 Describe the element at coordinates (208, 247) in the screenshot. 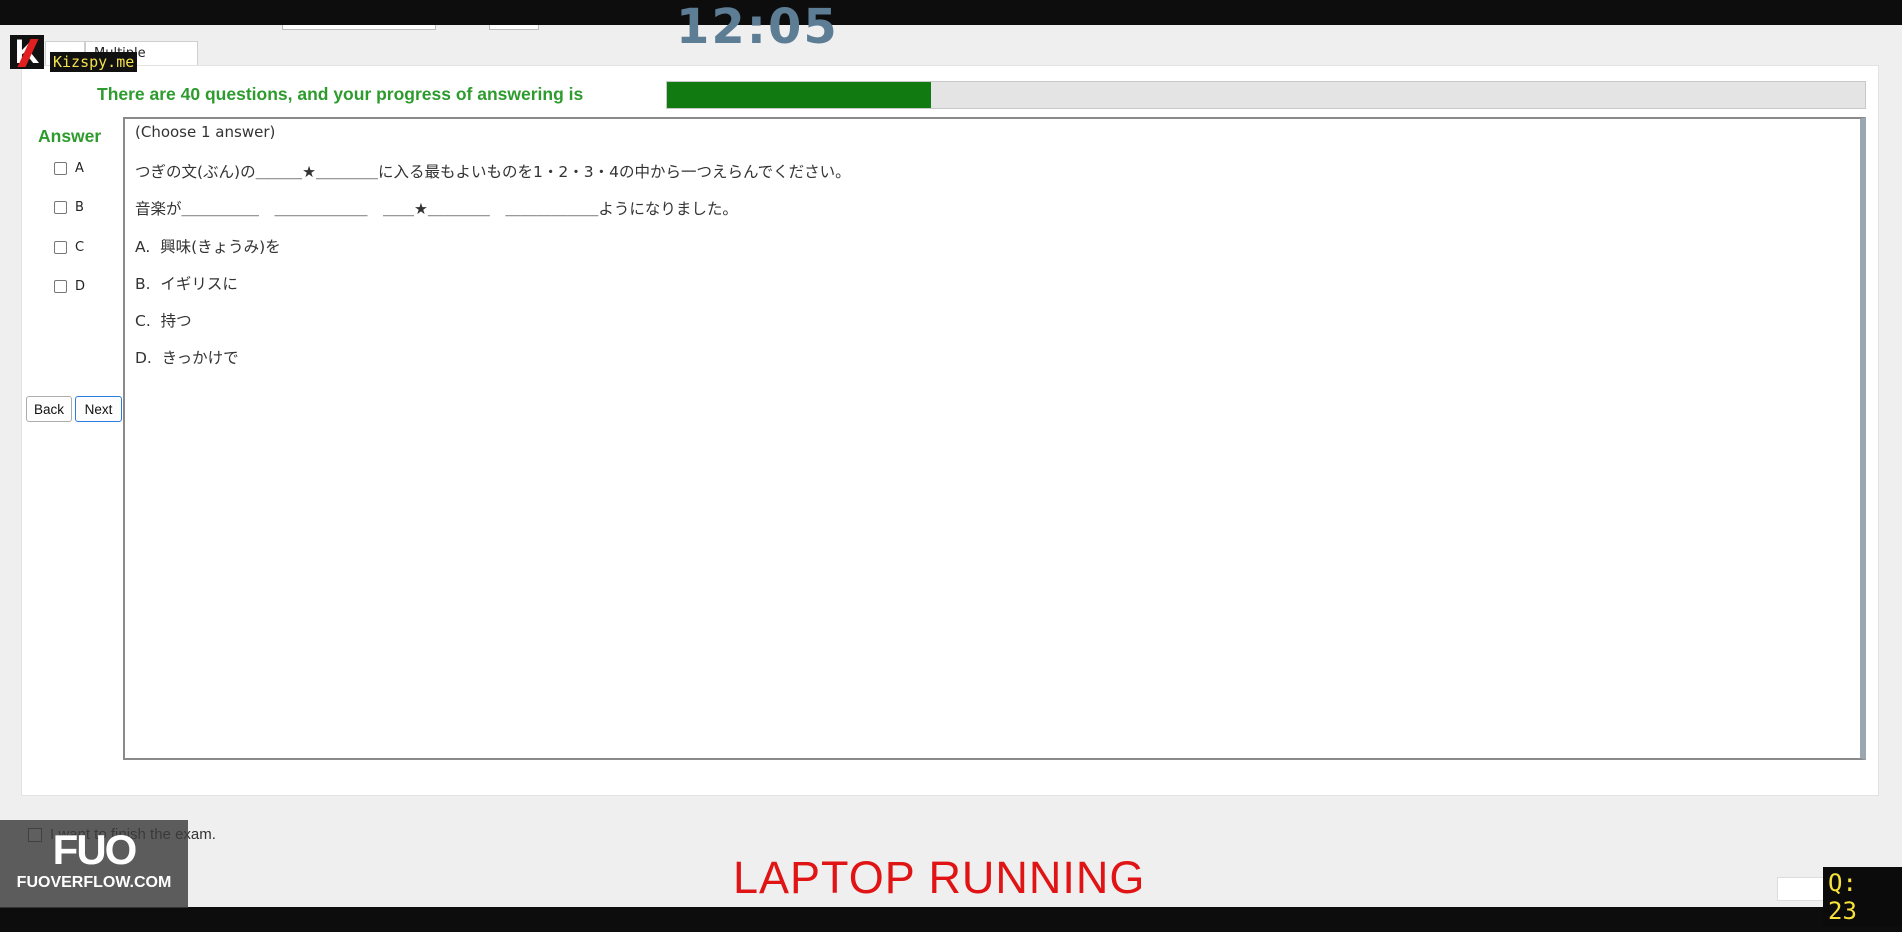

I see `question-choice-a: A. 興味(きょうみ)を` at that location.